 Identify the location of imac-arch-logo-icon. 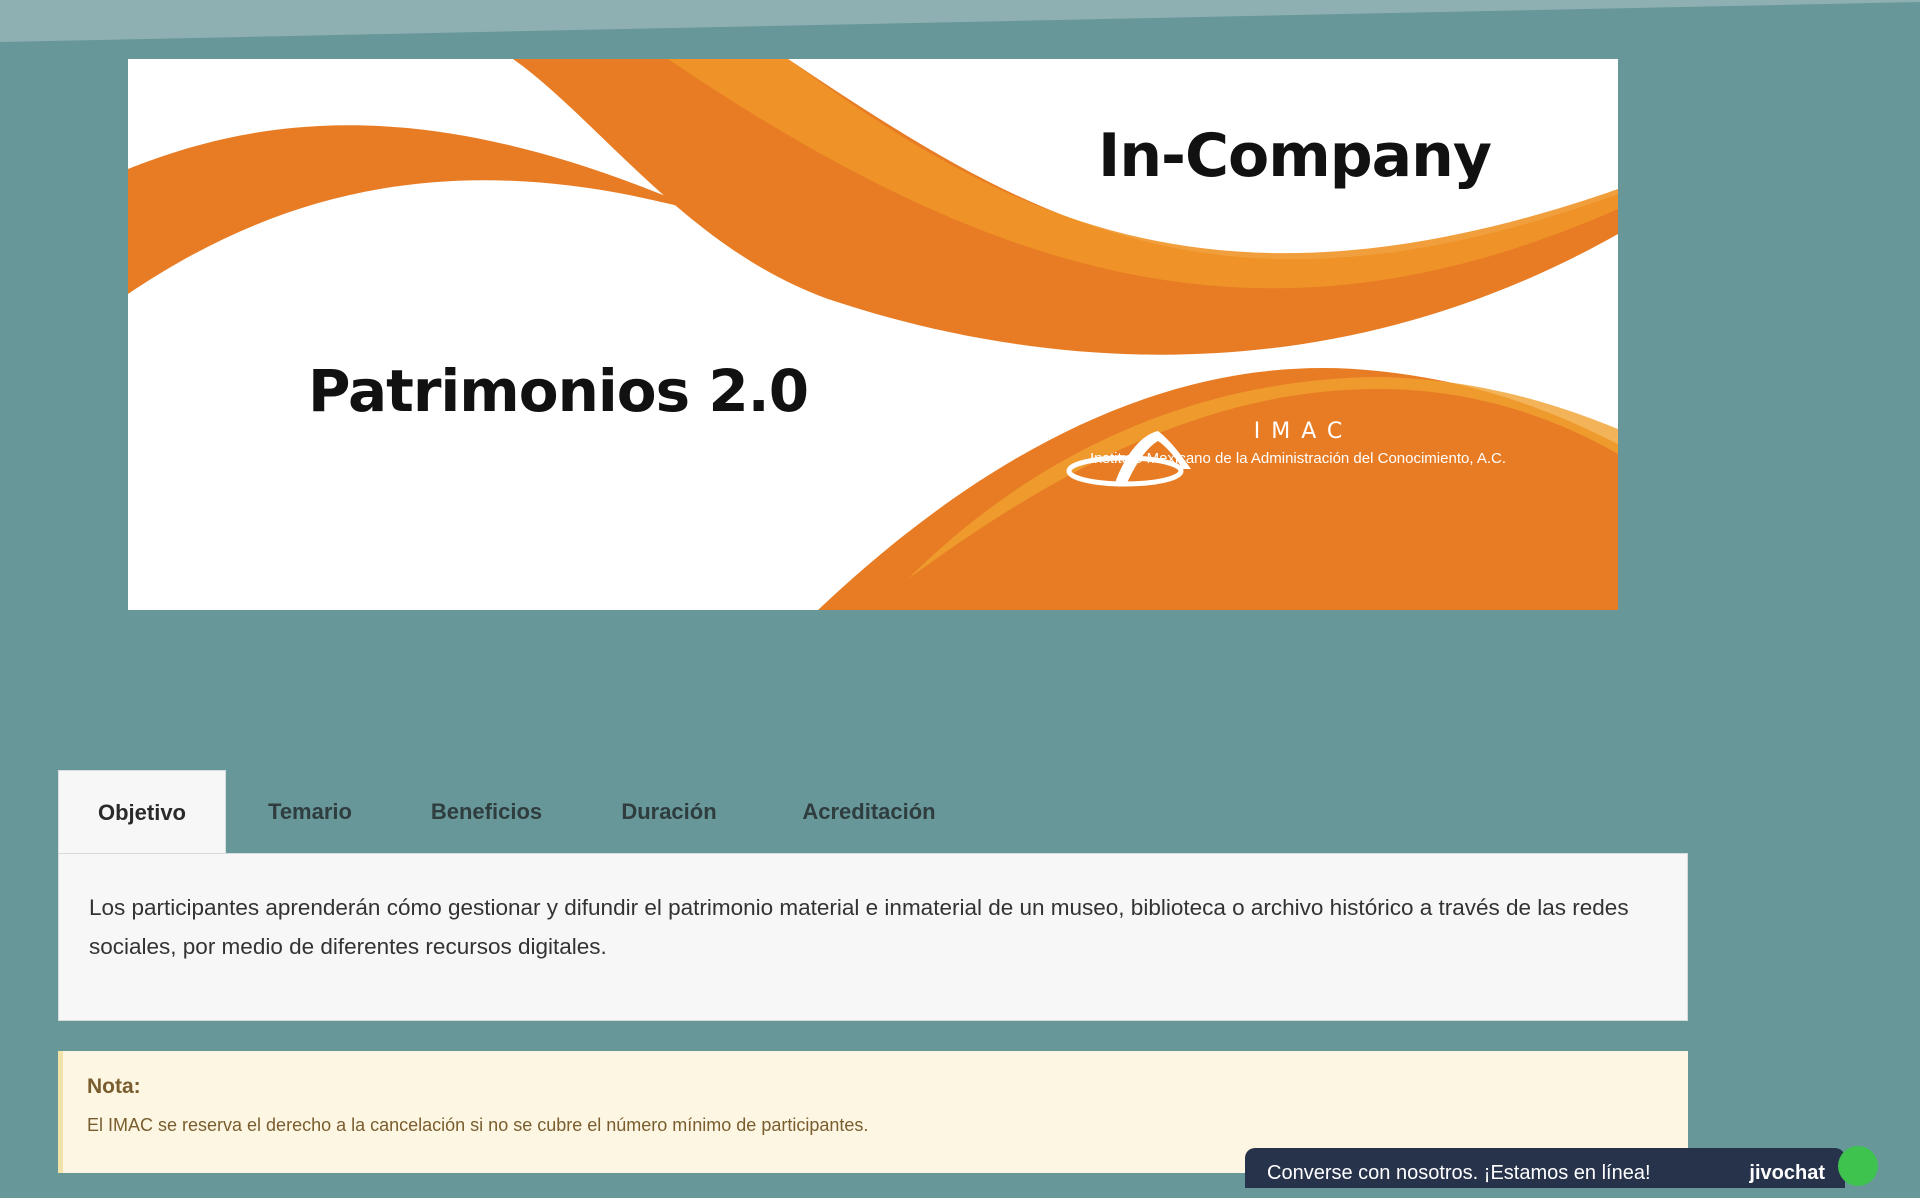
(1128, 459).